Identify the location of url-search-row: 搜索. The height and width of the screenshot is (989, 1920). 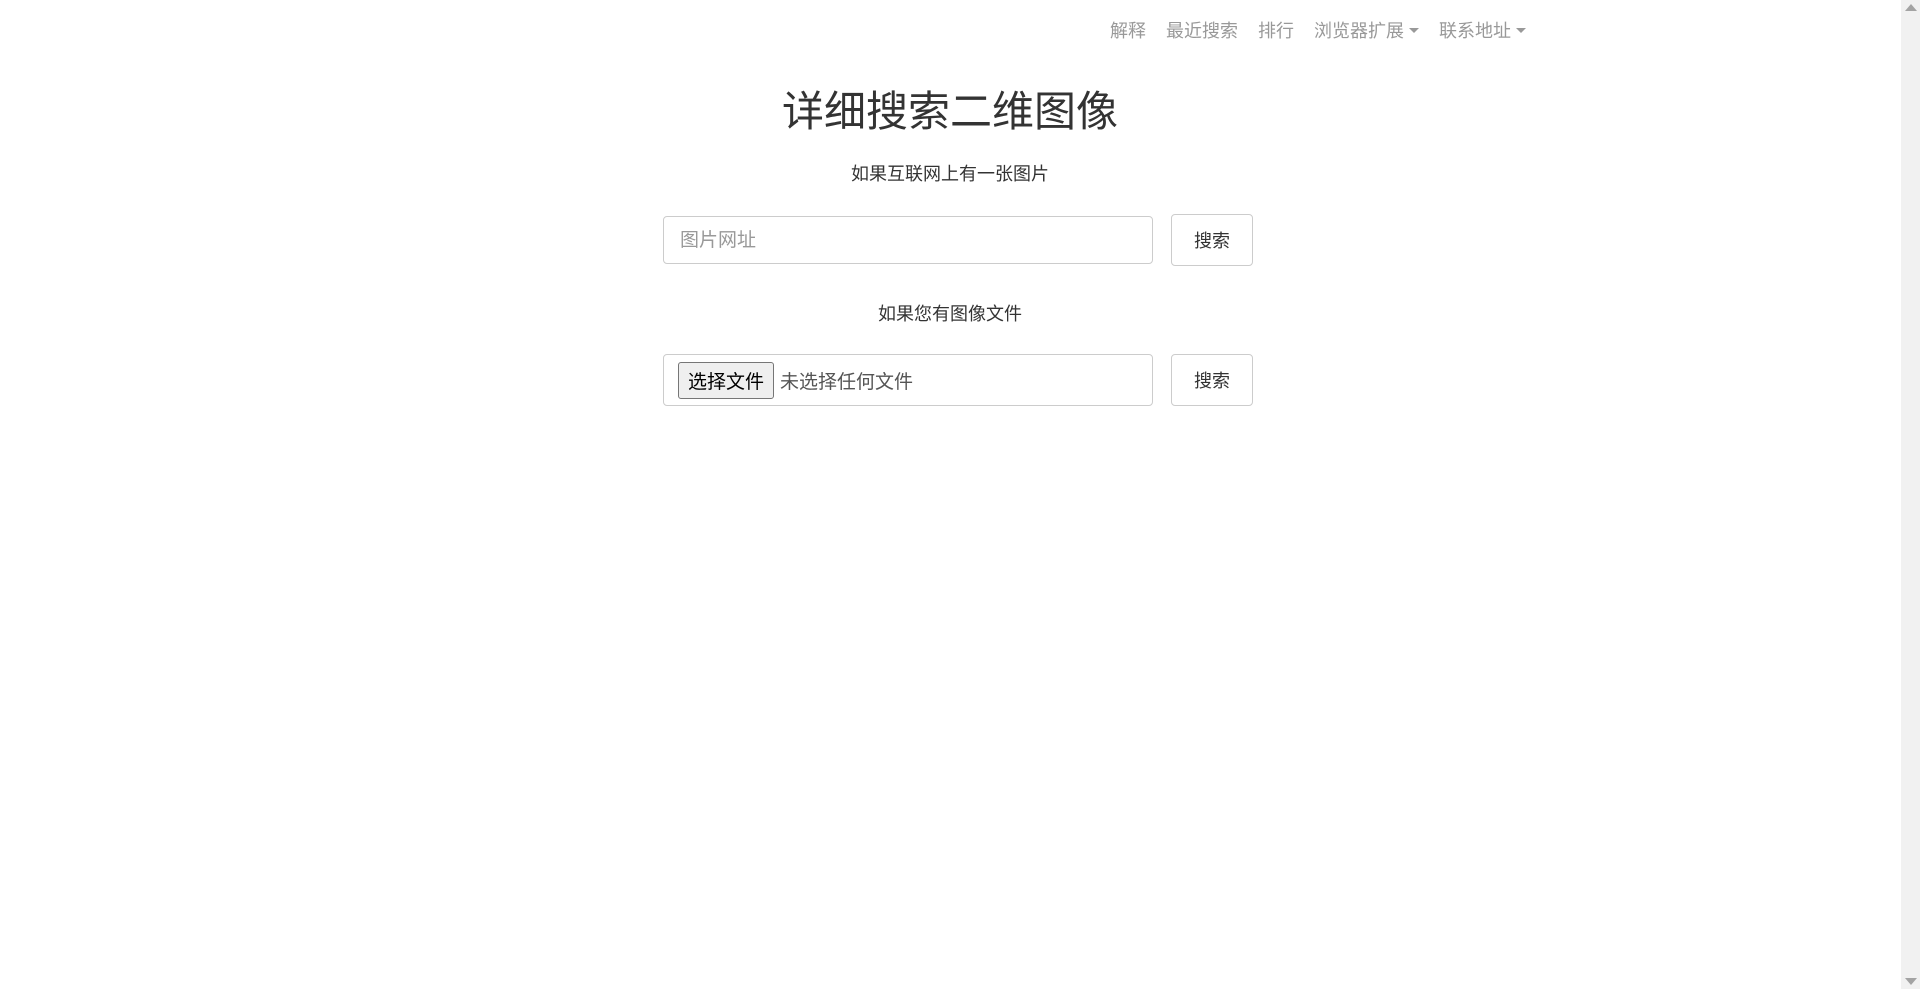
(958, 240).